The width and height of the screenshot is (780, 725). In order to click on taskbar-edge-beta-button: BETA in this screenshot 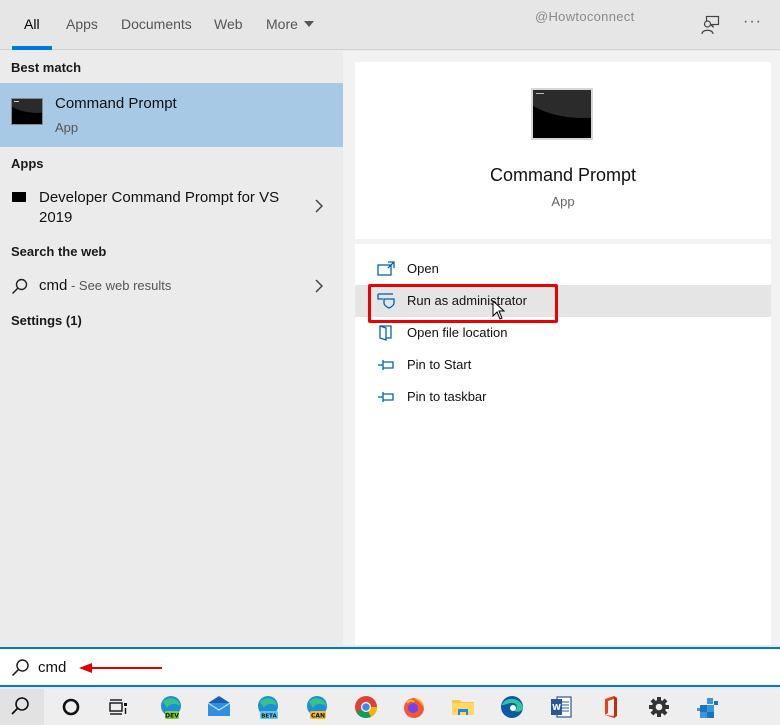, I will do `click(268, 707)`.